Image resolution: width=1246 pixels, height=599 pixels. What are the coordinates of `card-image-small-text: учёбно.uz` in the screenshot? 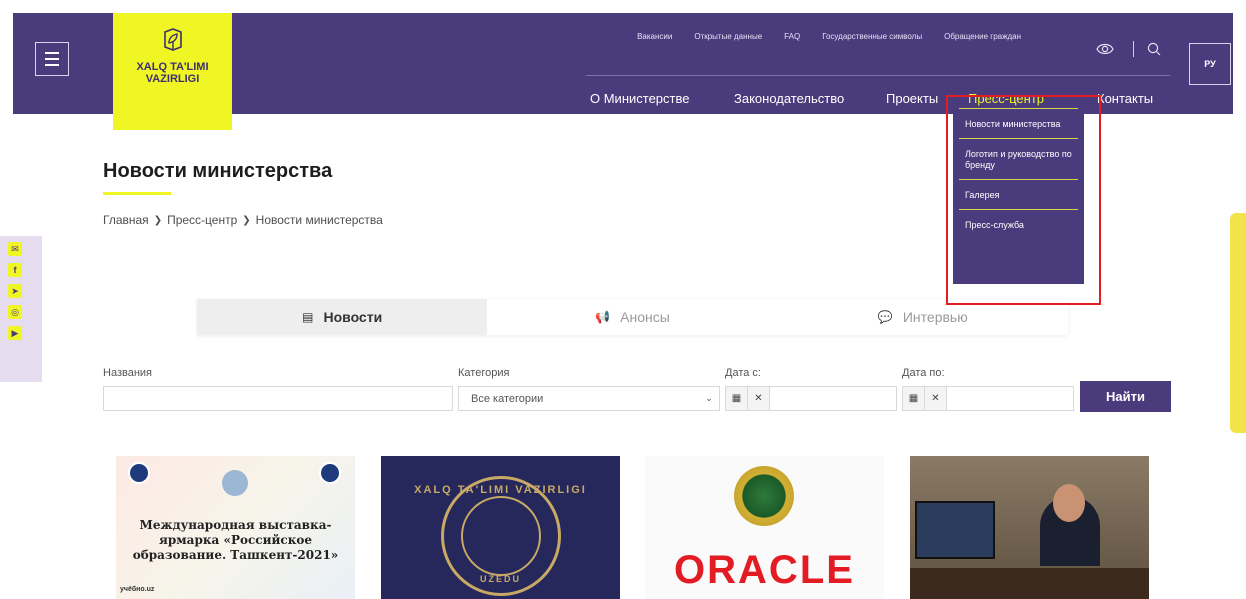 It's located at (137, 589).